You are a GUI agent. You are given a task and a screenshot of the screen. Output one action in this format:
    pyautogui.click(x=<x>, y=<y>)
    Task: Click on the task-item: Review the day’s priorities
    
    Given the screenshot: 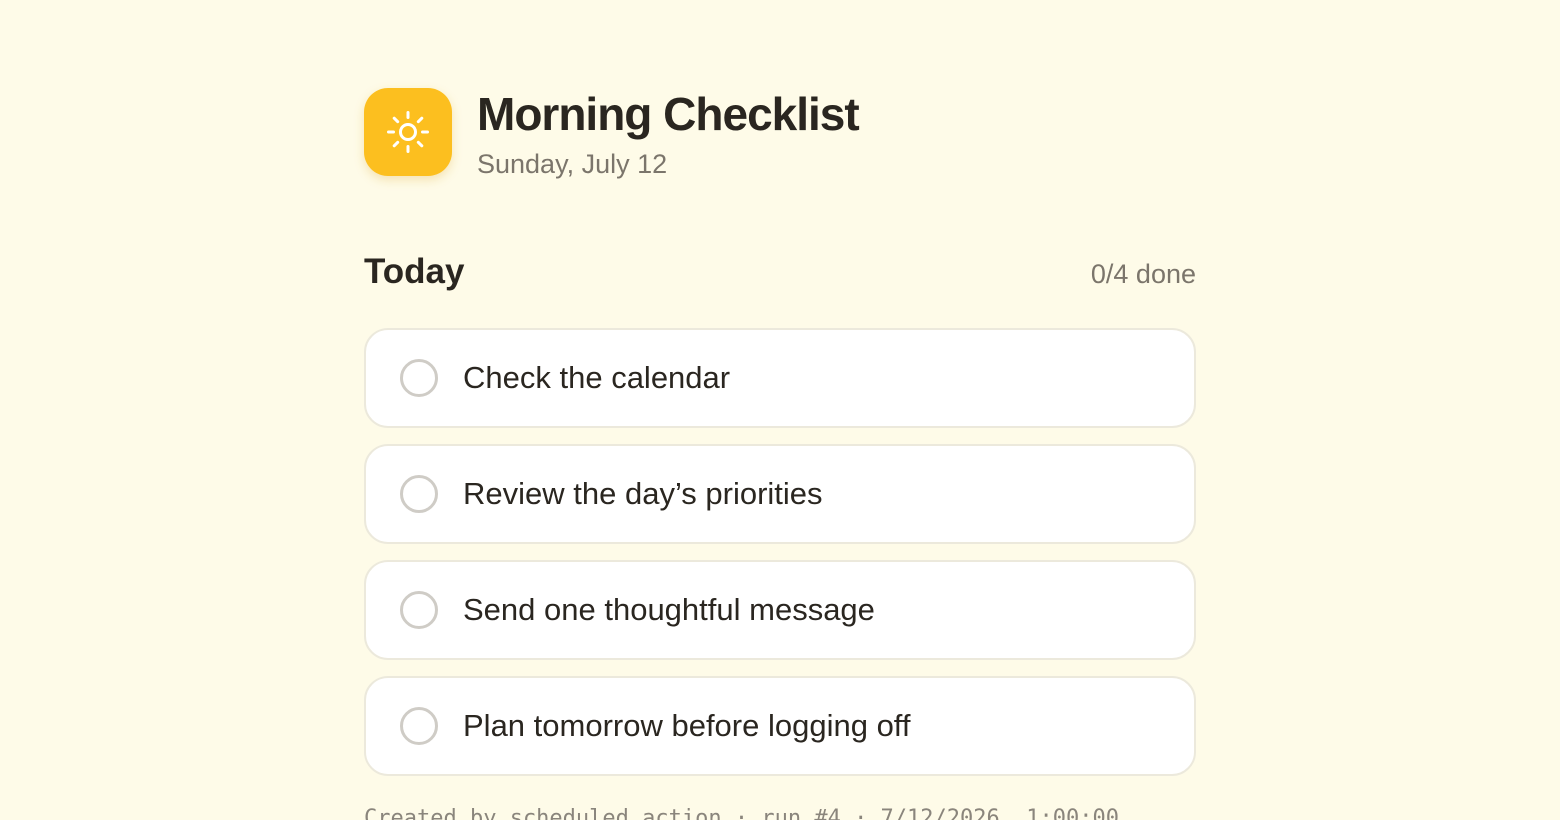 What is the action you would take?
    pyautogui.click(x=780, y=494)
    